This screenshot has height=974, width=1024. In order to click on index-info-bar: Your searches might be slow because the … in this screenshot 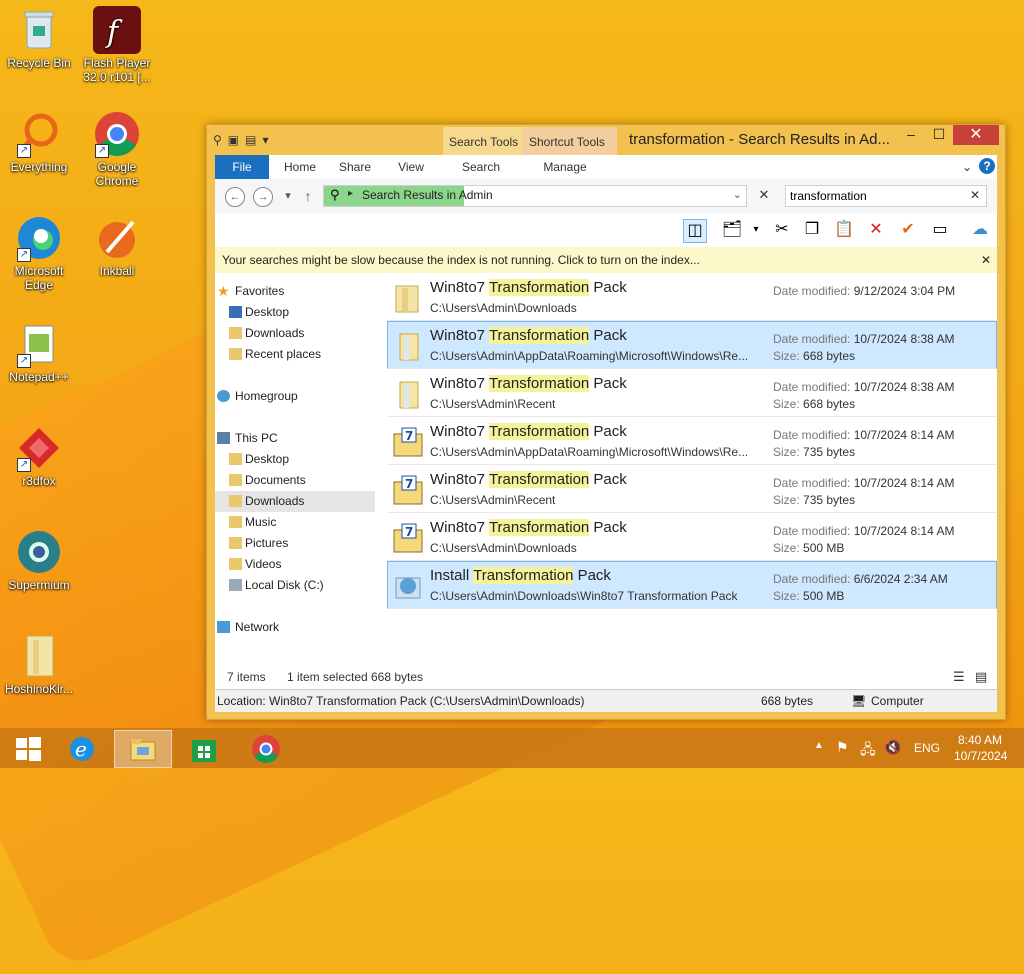, I will do `click(606, 260)`.